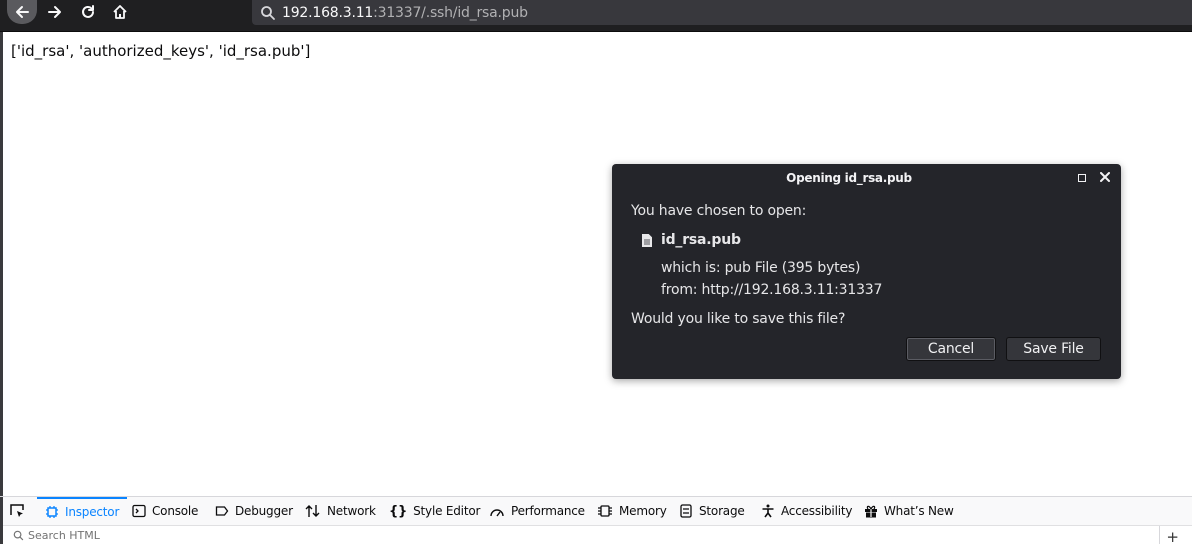 Image resolution: width=1192 pixels, height=546 pixels. What do you see at coordinates (328, 12) in the screenshot?
I see `url-host: 192.168.3.11` at bounding box center [328, 12].